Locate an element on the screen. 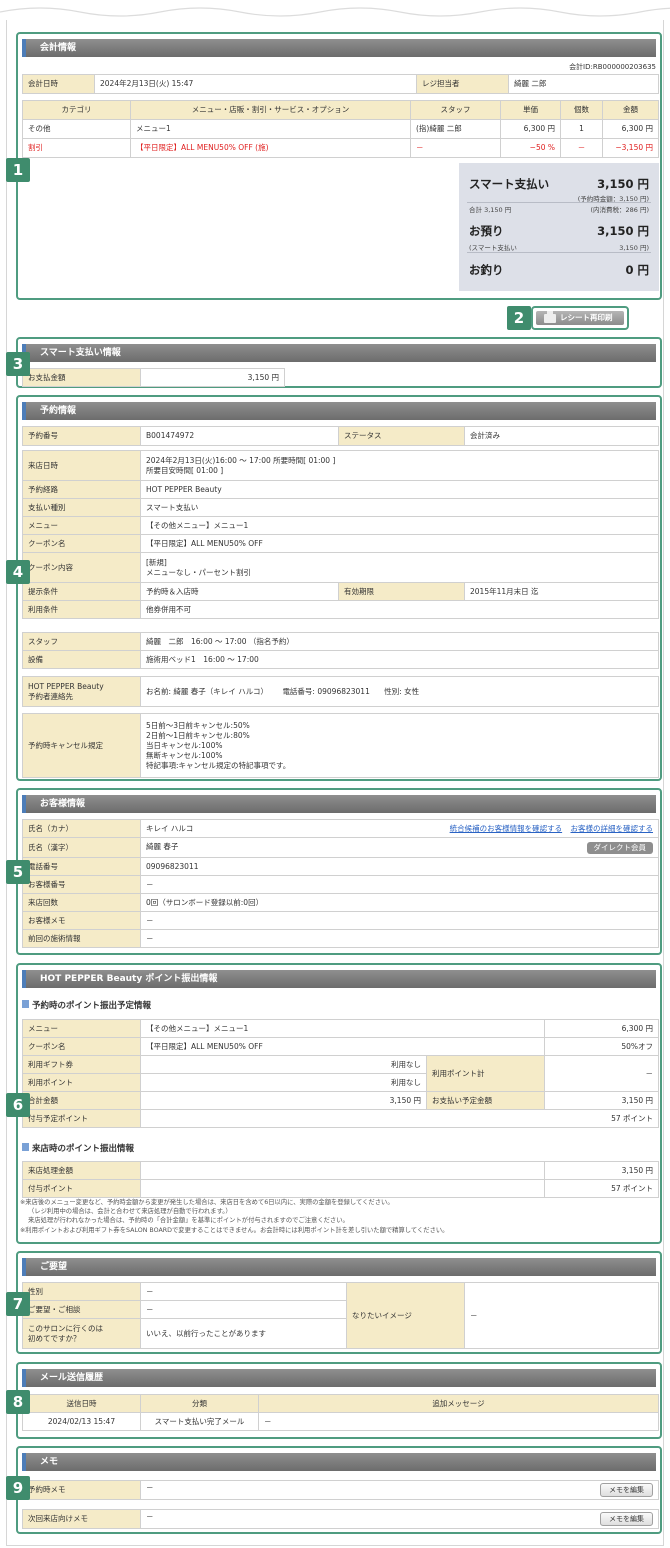 The height and width of the screenshot is (1548, 670). visit-count: 0回（サロンボード登録以前:0回） is located at coordinates (399, 902).